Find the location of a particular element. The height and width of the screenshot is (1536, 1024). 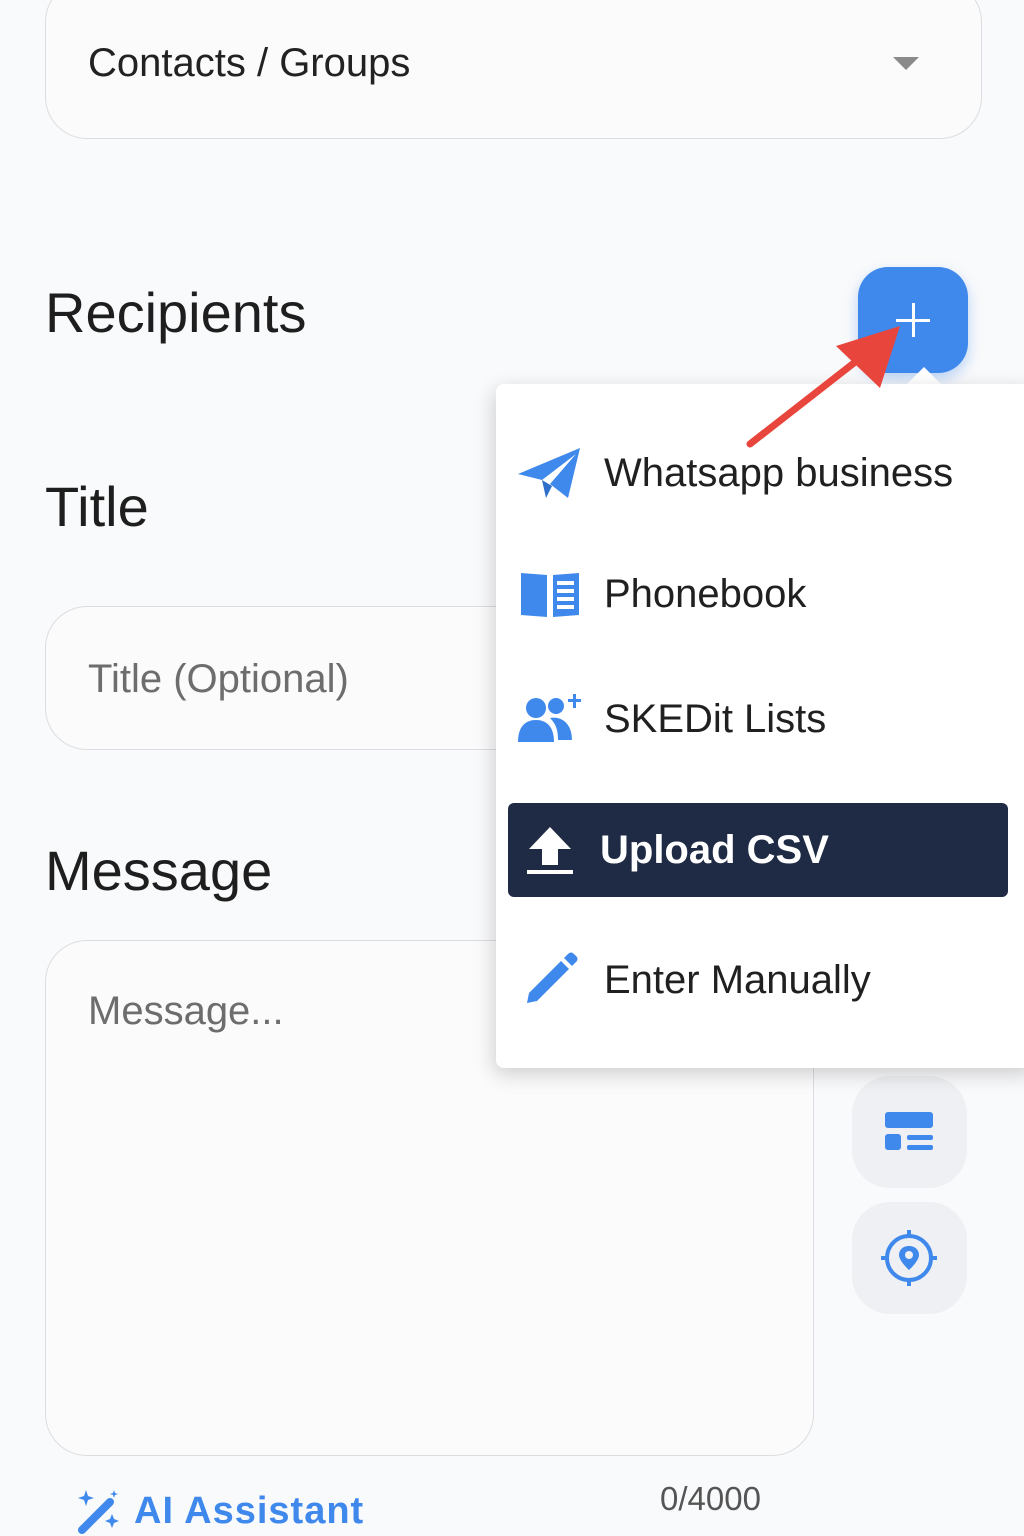

template-button is located at coordinates (909, 1132).